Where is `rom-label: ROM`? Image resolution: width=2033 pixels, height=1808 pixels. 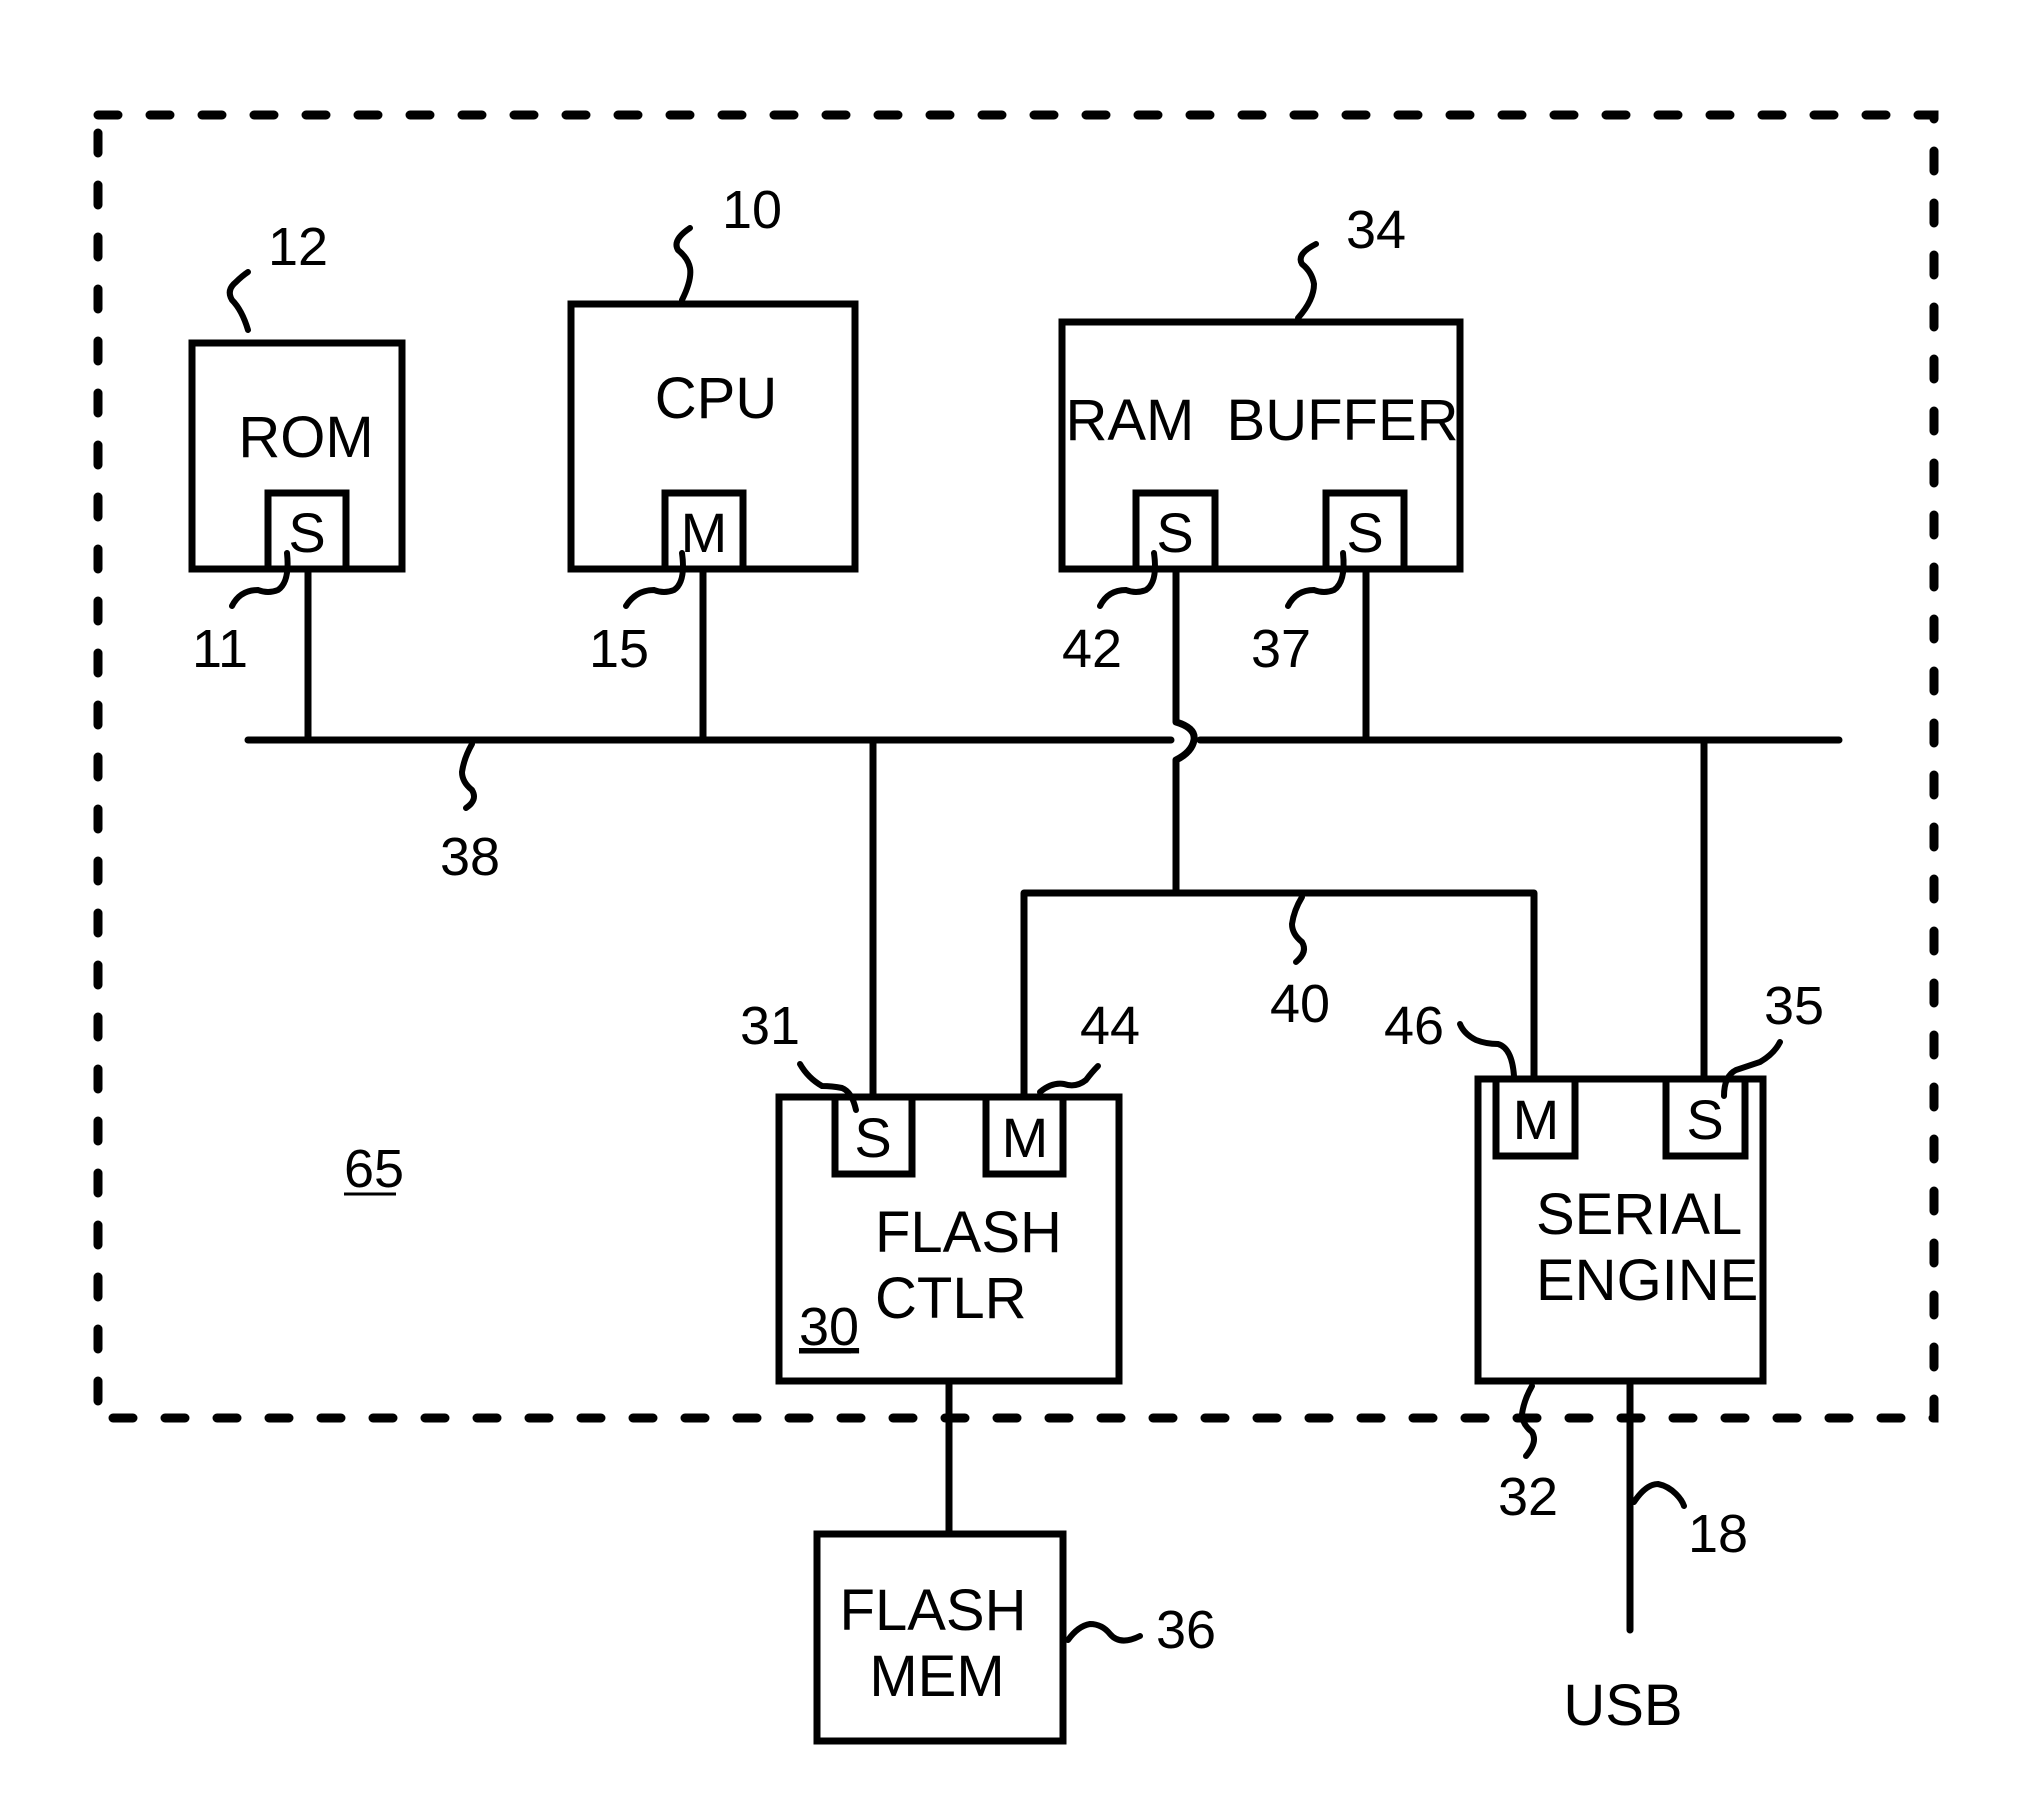 rom-label: ROM is located at coordinates (305, 437).